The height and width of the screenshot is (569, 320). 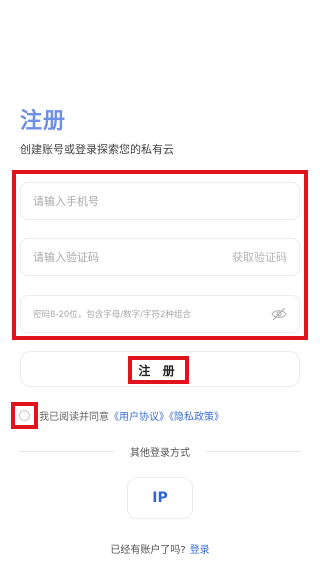 I want to click on privacy-policy-link: 《隐私政策》, so click(x=196, y=417).